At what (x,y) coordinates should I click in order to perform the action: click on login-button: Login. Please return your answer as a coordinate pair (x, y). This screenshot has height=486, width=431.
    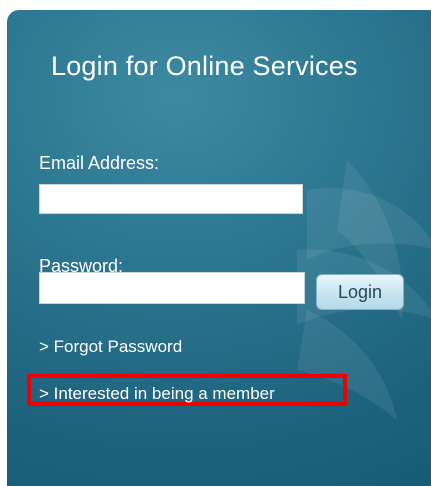
    Looking at the image, I should click on (360, 292).